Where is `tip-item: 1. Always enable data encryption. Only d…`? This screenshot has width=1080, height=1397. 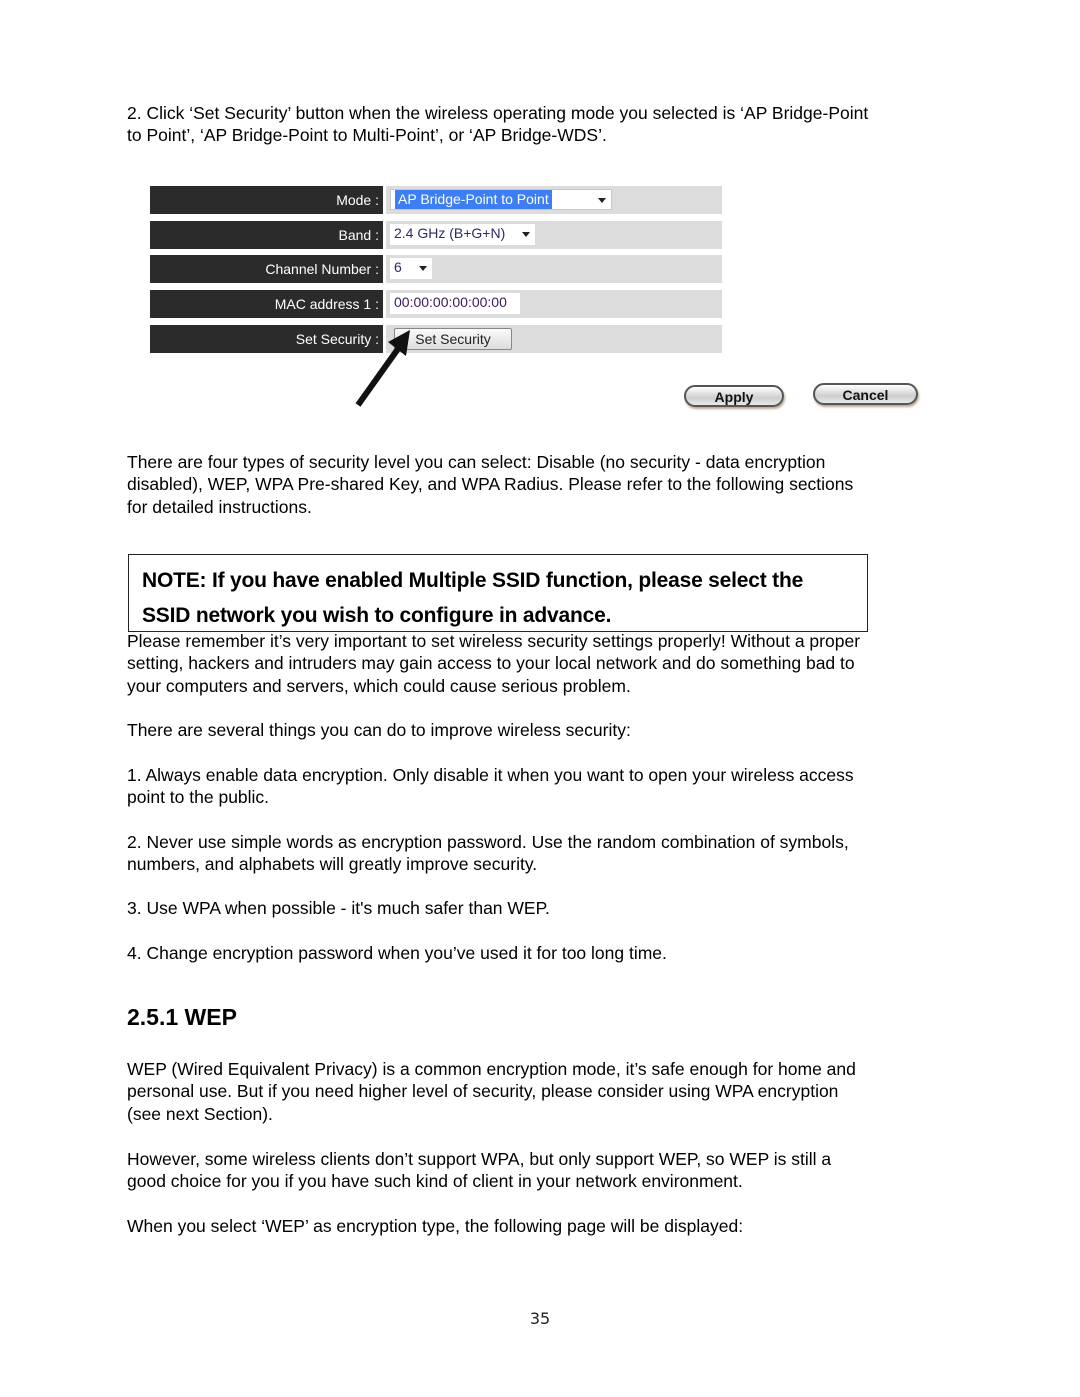 tip-item: 1. Always enable data encryption. Only d… is located at coordinates (542, 786).